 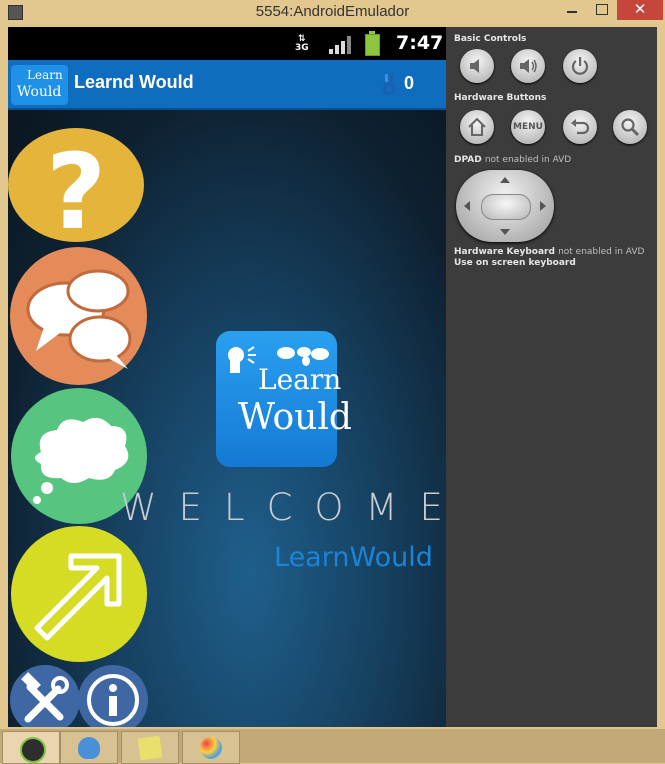 I want to click on dpad-down-icon, so click(x=505, y=232).